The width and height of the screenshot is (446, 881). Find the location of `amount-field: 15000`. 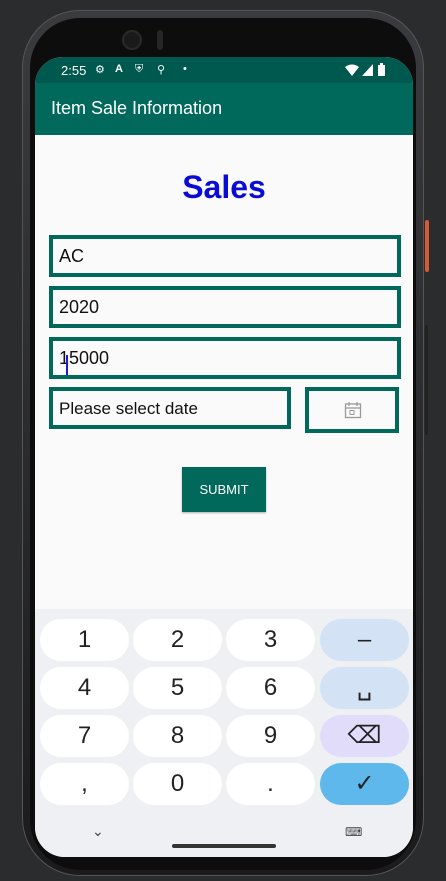

amount-field: 15000 is located at coordinates (225, 358).